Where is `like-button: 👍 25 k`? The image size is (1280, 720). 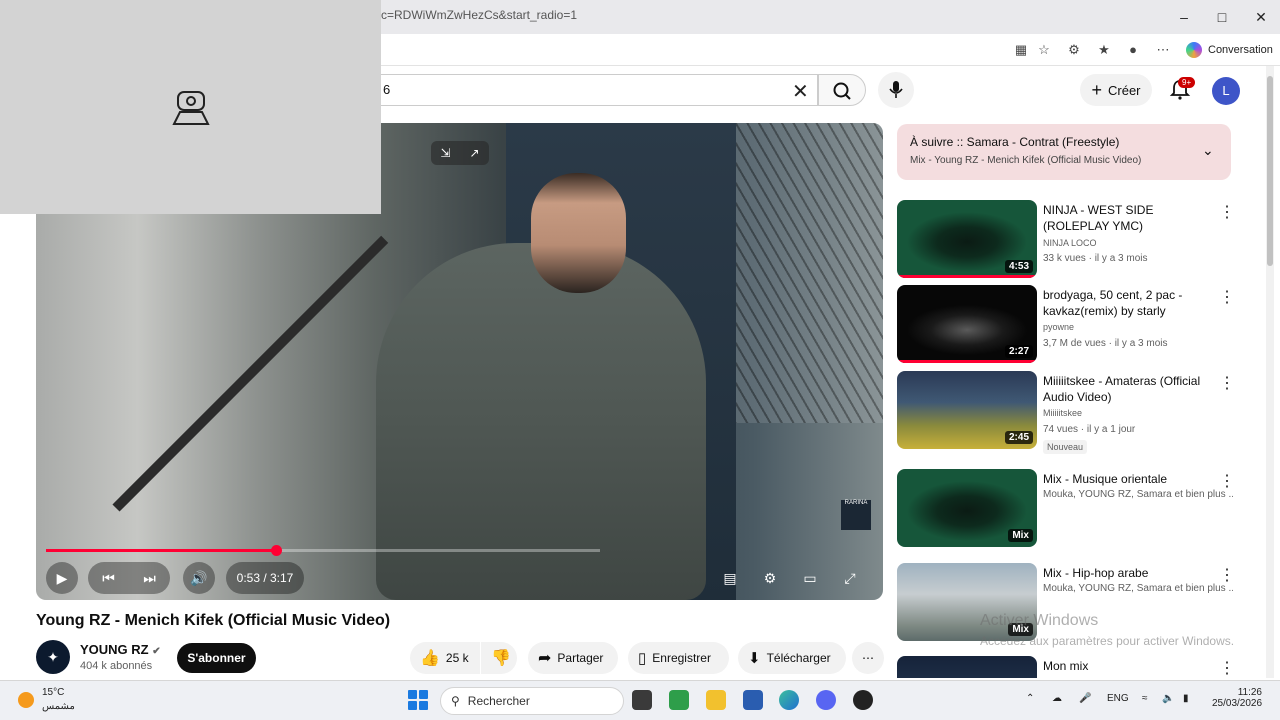
like-button: 👍 25 k is located at coordinates (445, 658).